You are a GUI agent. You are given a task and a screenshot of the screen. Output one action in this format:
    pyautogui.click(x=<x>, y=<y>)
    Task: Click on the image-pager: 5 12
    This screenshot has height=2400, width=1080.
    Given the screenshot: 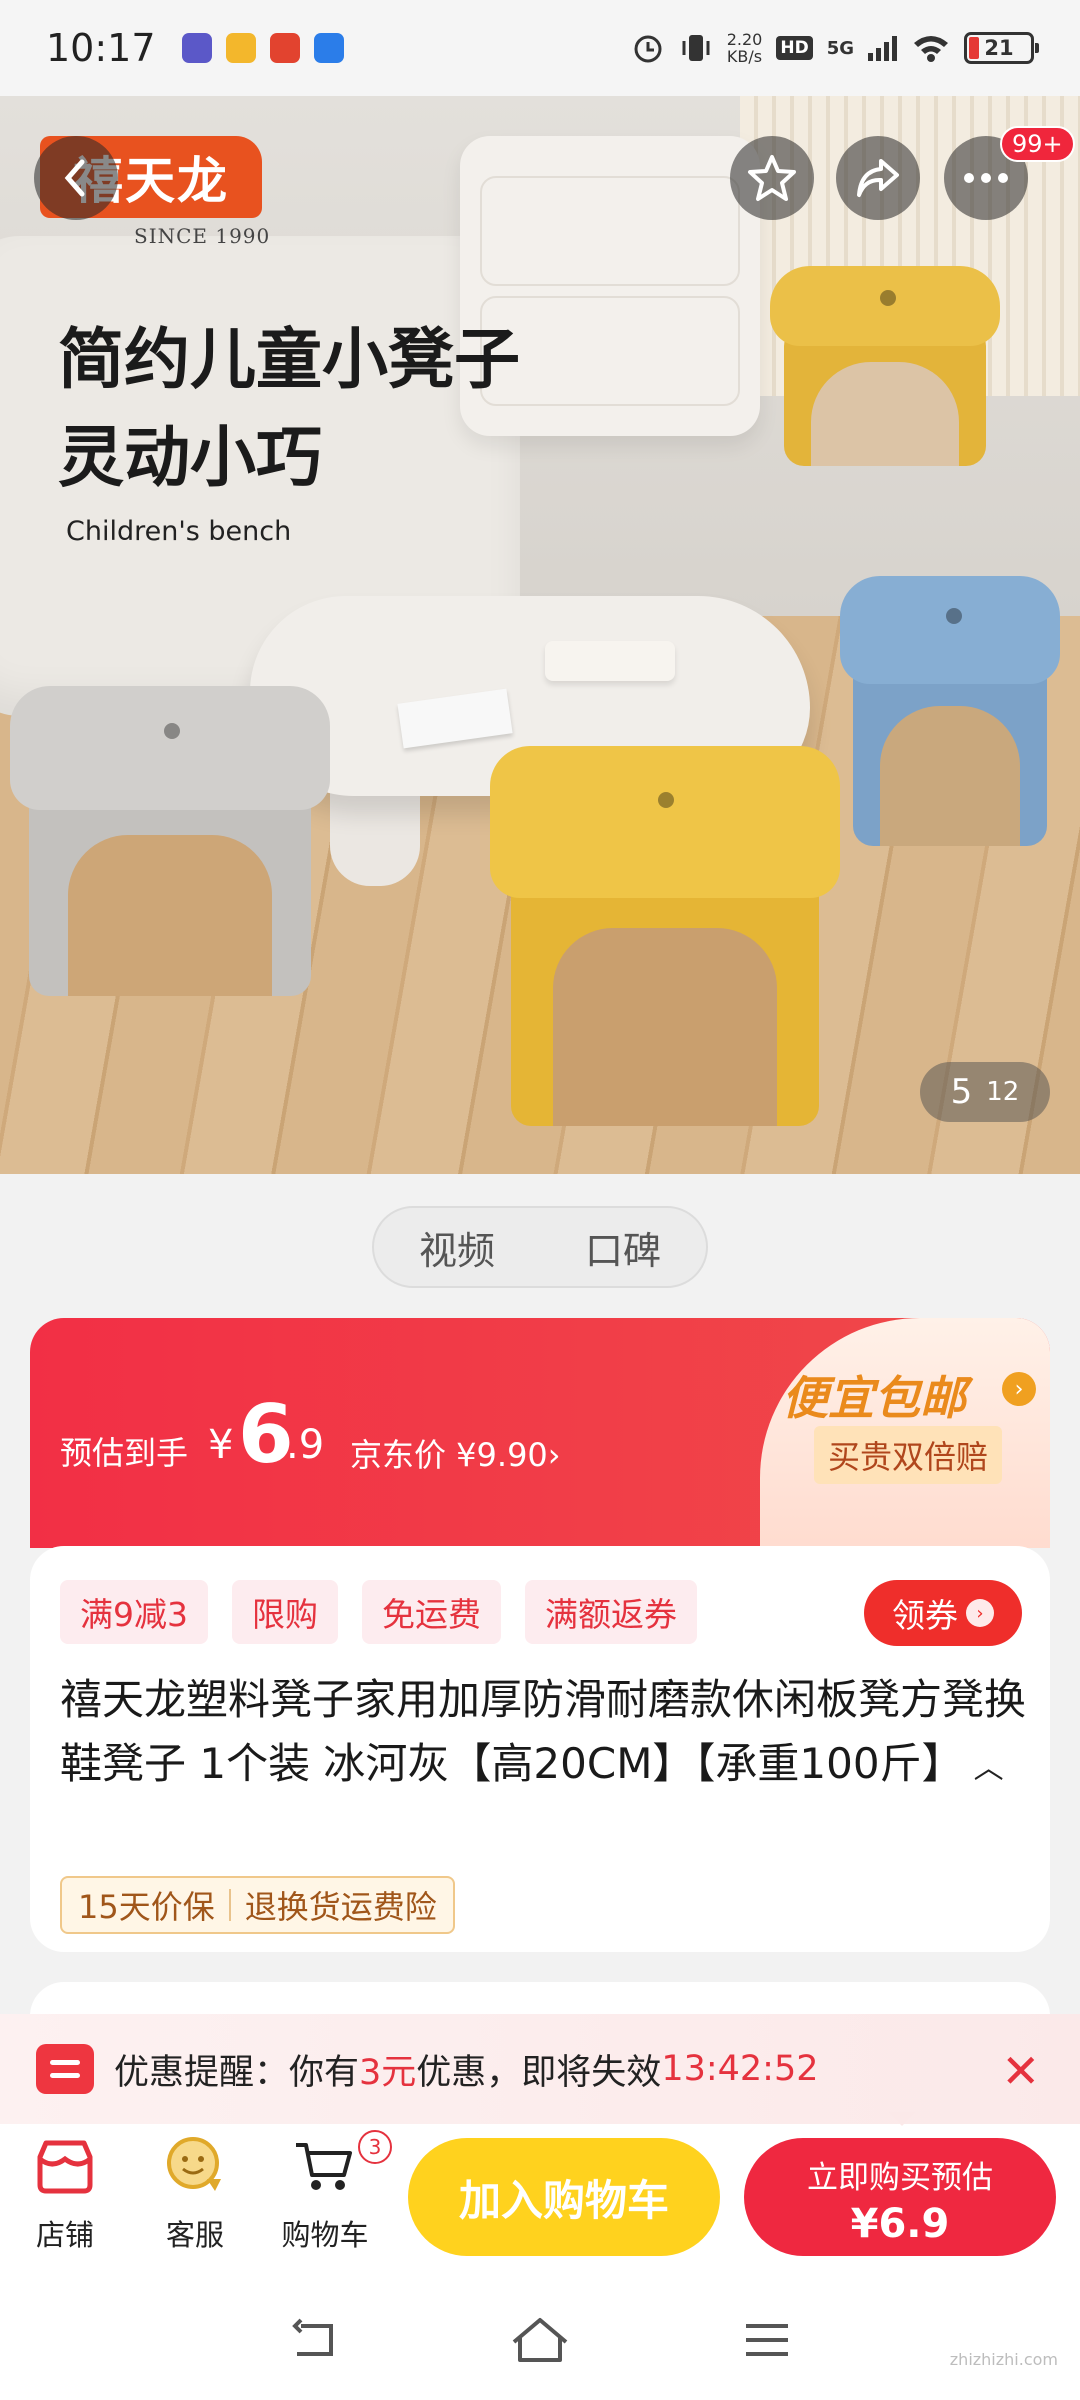 What is the action you would take?
    pyautogui.click(x=985, y=1092)
    